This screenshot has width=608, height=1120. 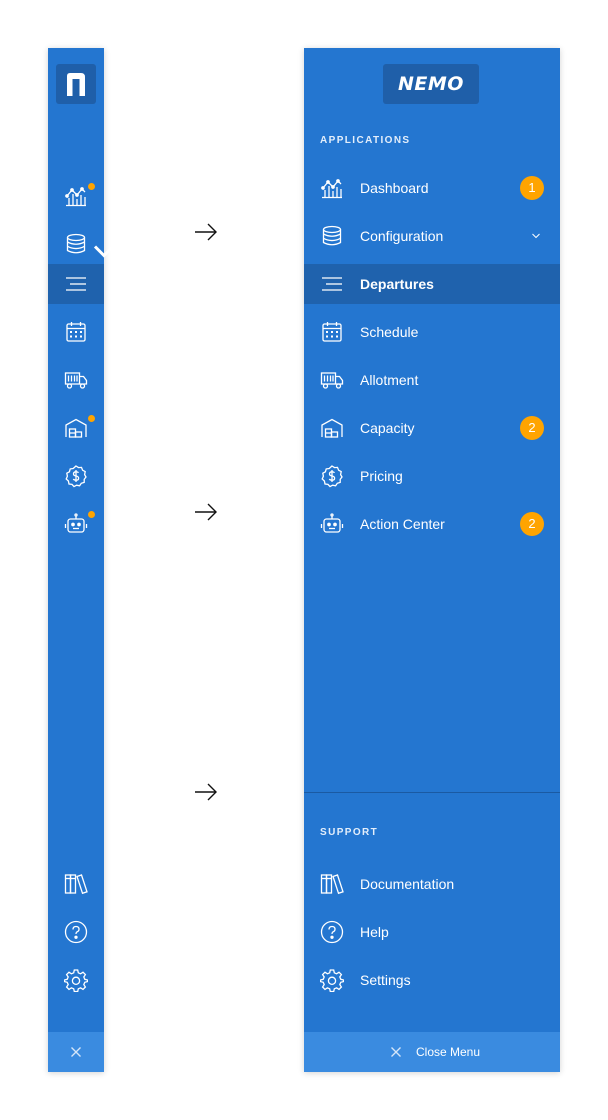 I want to click on rail-item-configuration, so click(x=81, y=244).